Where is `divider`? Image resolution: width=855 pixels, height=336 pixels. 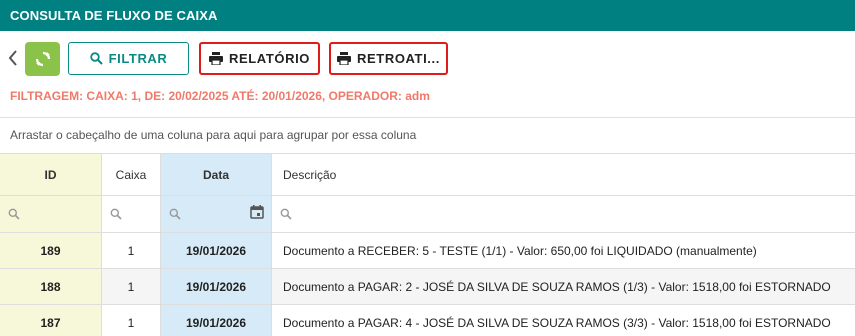 divider is located at coordinates (427, 117).